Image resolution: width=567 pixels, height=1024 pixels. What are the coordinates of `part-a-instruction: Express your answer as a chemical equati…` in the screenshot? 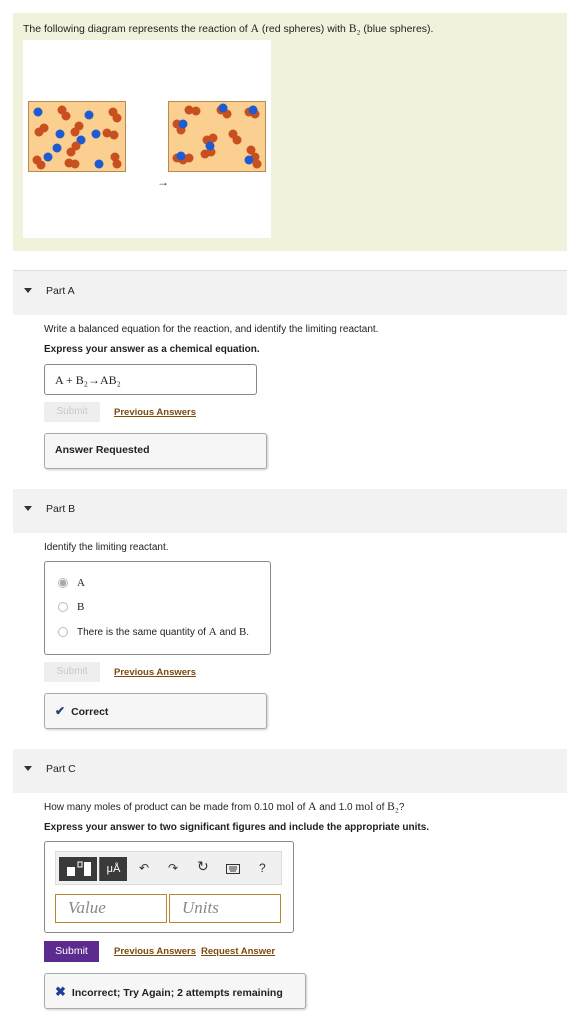 It's located at (152, 349).